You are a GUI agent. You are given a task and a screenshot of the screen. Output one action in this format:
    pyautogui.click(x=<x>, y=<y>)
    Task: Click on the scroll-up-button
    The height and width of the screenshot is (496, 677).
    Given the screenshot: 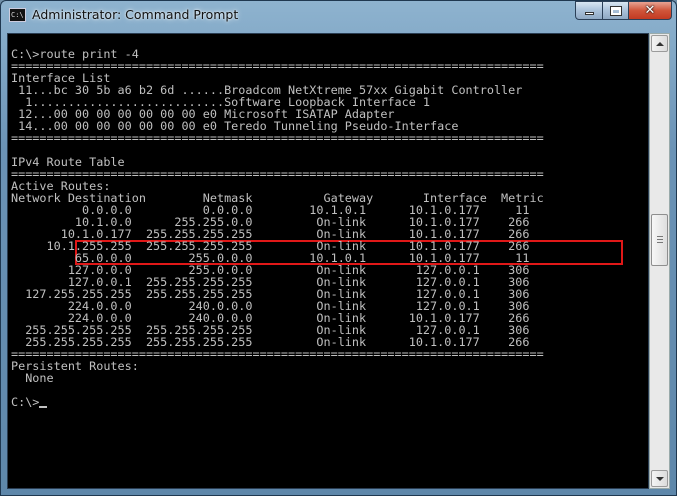 What is the action you would take?
    pyautogui.click(x=659, y=43)
    